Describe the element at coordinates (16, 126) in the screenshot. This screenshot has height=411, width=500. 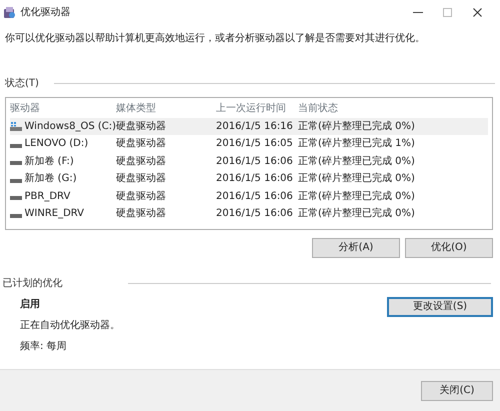
I see `system-drive-icon` at that location.